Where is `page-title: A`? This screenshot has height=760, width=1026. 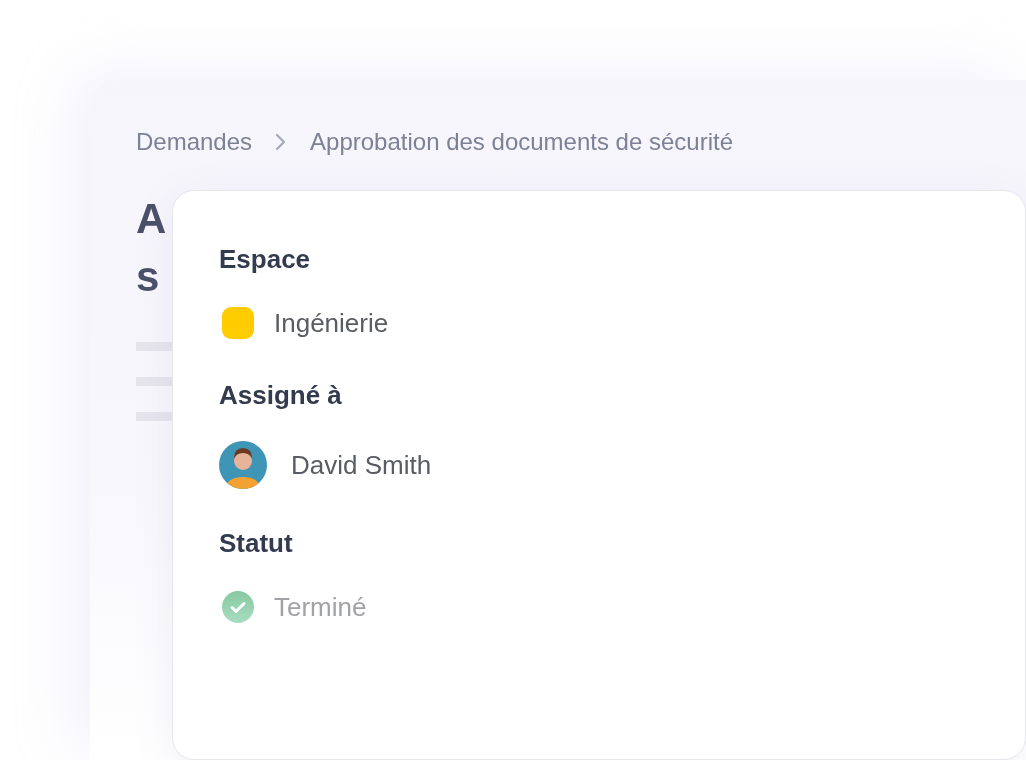
page-title: A is located at coordinates (151, 219).